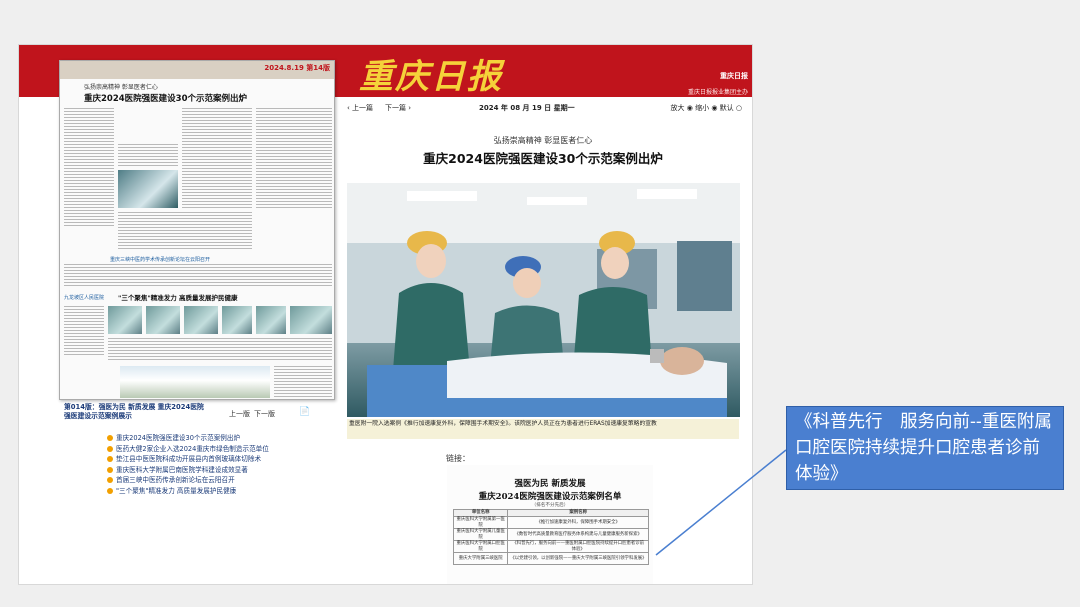  Describe the element at coordinates (578, 522) in the screenshot. I see `table-cell: 《推行加速康复外科，保障围手术期安全》` at that location.